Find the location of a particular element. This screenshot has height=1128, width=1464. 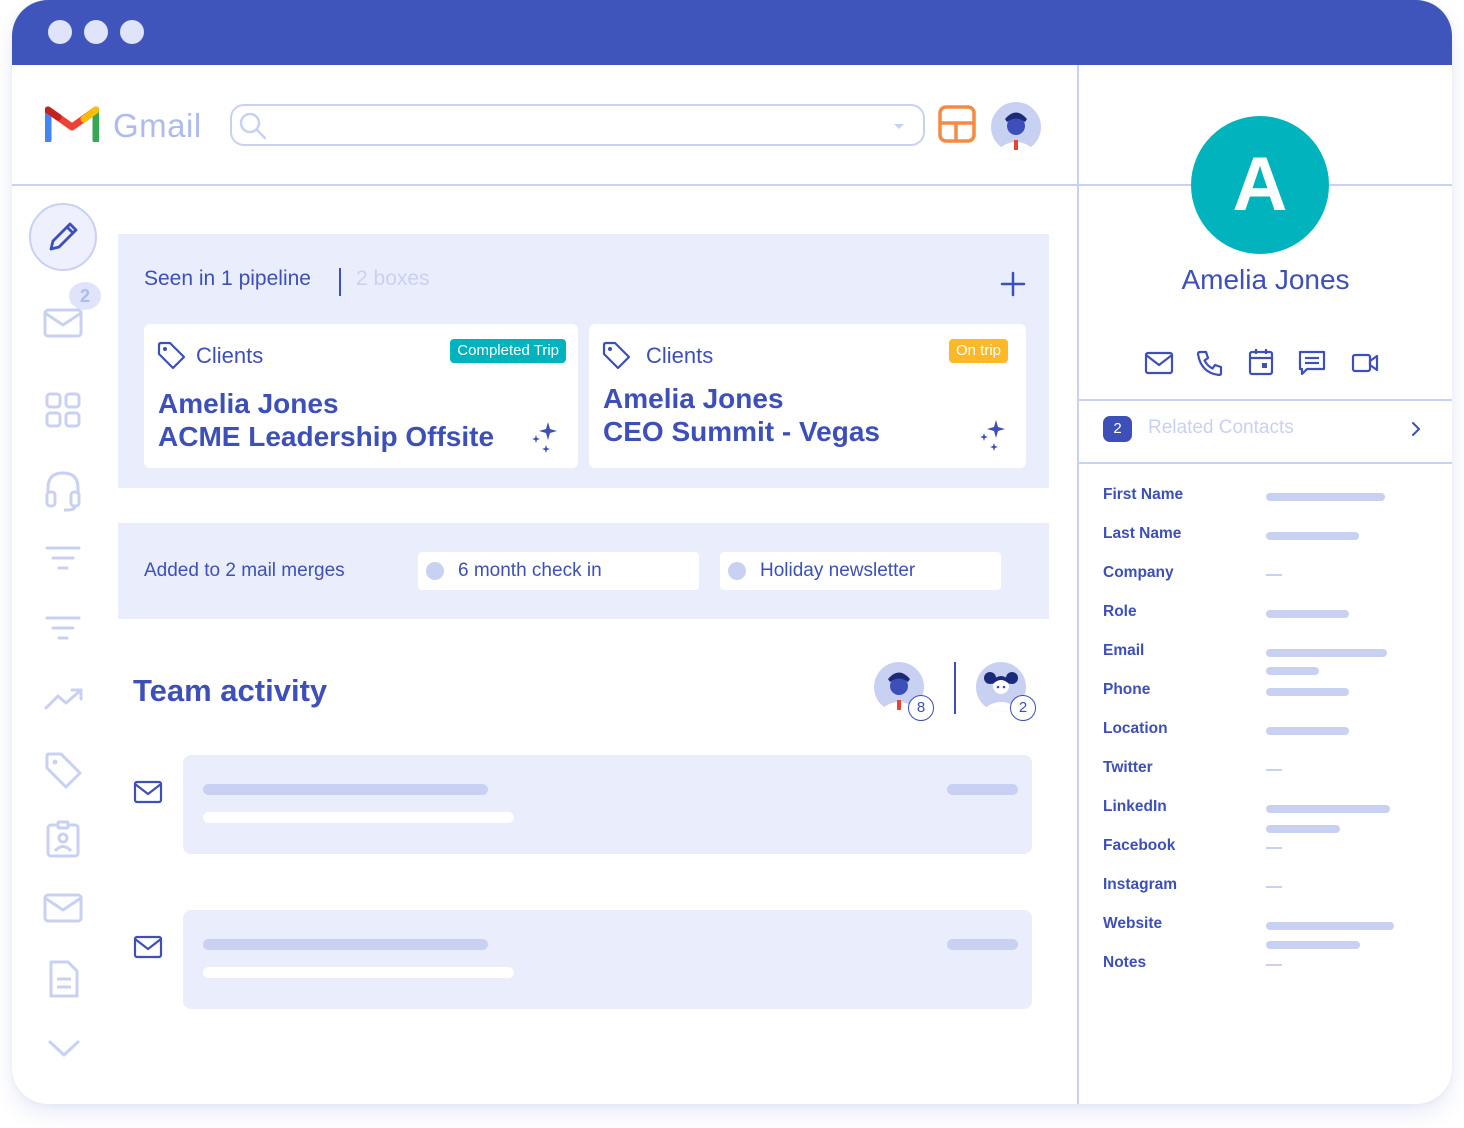

mail-merge-name: 6 month check in is located at coordinates (530, 570).